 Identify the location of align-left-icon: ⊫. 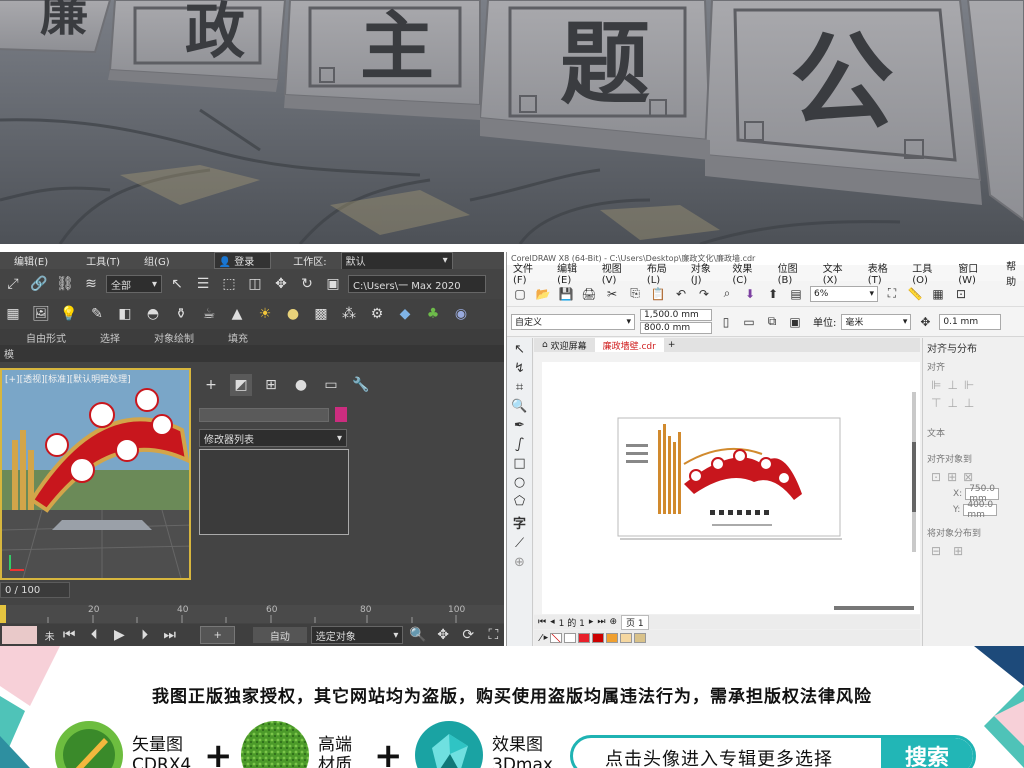
(936, 385).